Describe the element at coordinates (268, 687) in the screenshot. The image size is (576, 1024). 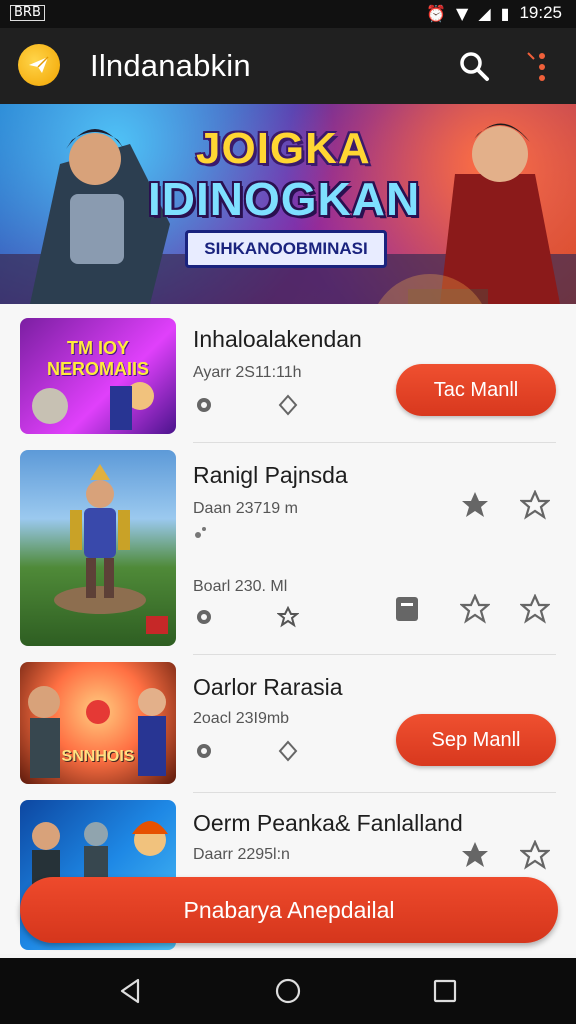
I see `game-title: Oarlor Rarasia` at that location.